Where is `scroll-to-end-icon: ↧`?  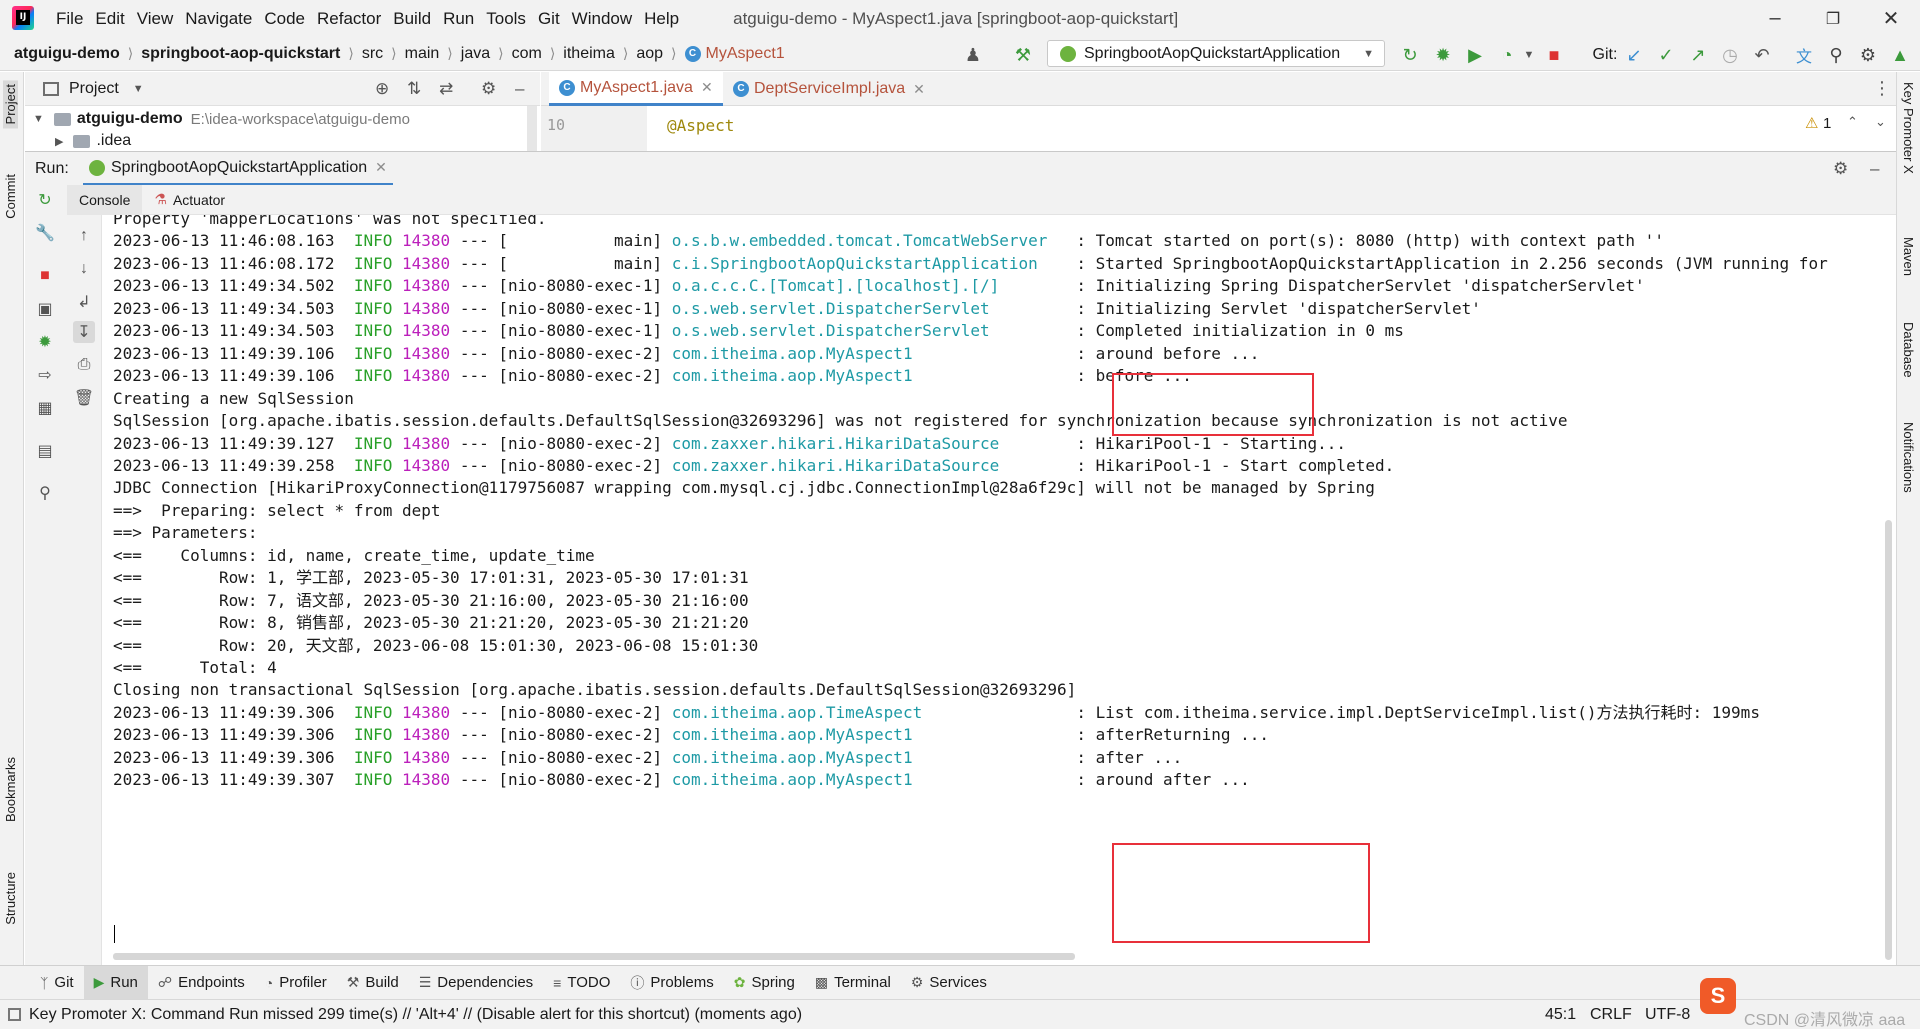 scroll-to-end-icon: ↧ is located at coordinates (84, 332).